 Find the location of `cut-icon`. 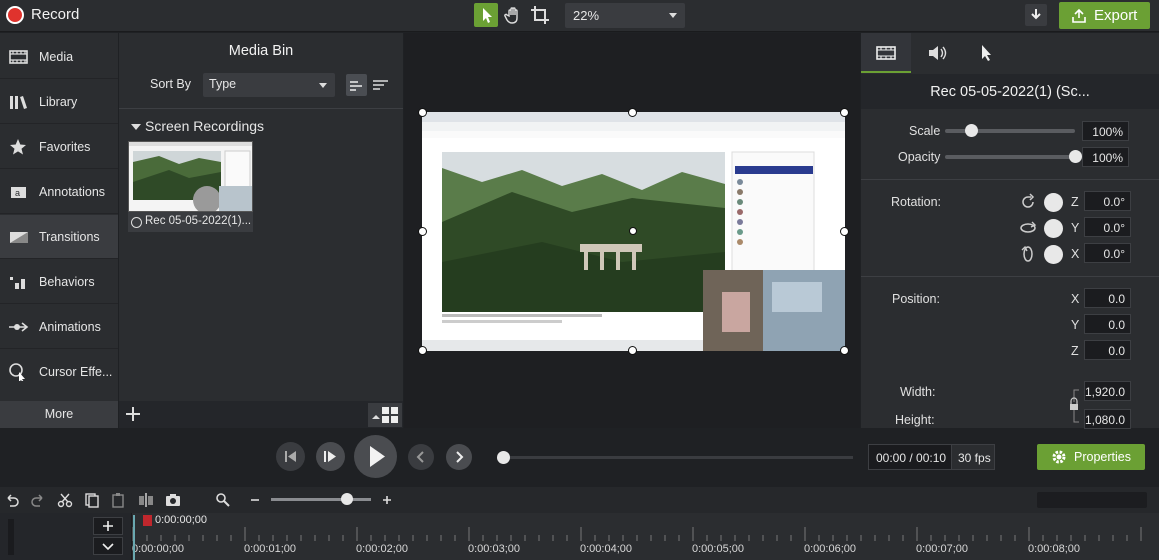

cut-icon is located at coordinates (65, 500).